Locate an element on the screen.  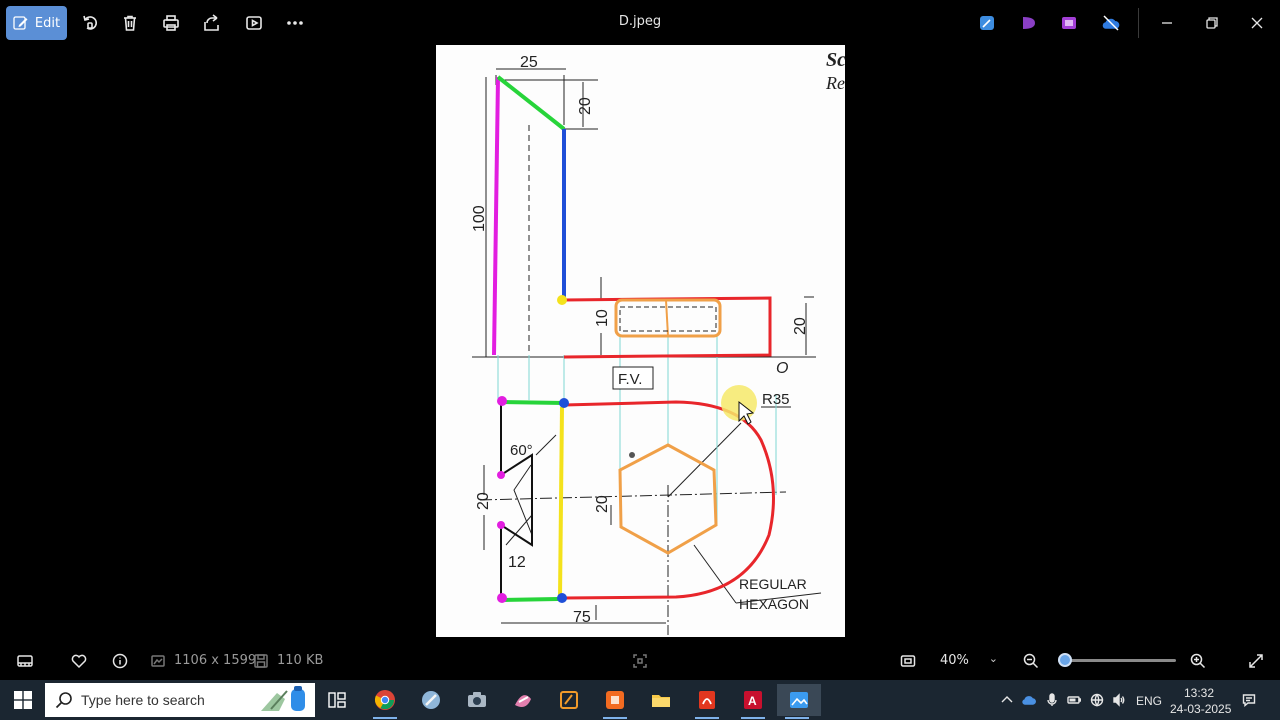
filmstrip-button is located at coordinates (25, 661).